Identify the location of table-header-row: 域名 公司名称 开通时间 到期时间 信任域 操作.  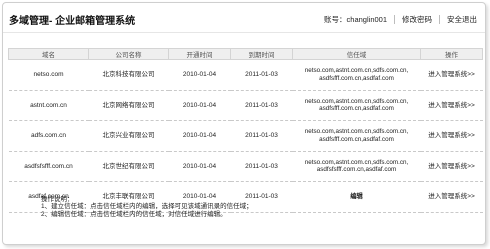
(245, 54).